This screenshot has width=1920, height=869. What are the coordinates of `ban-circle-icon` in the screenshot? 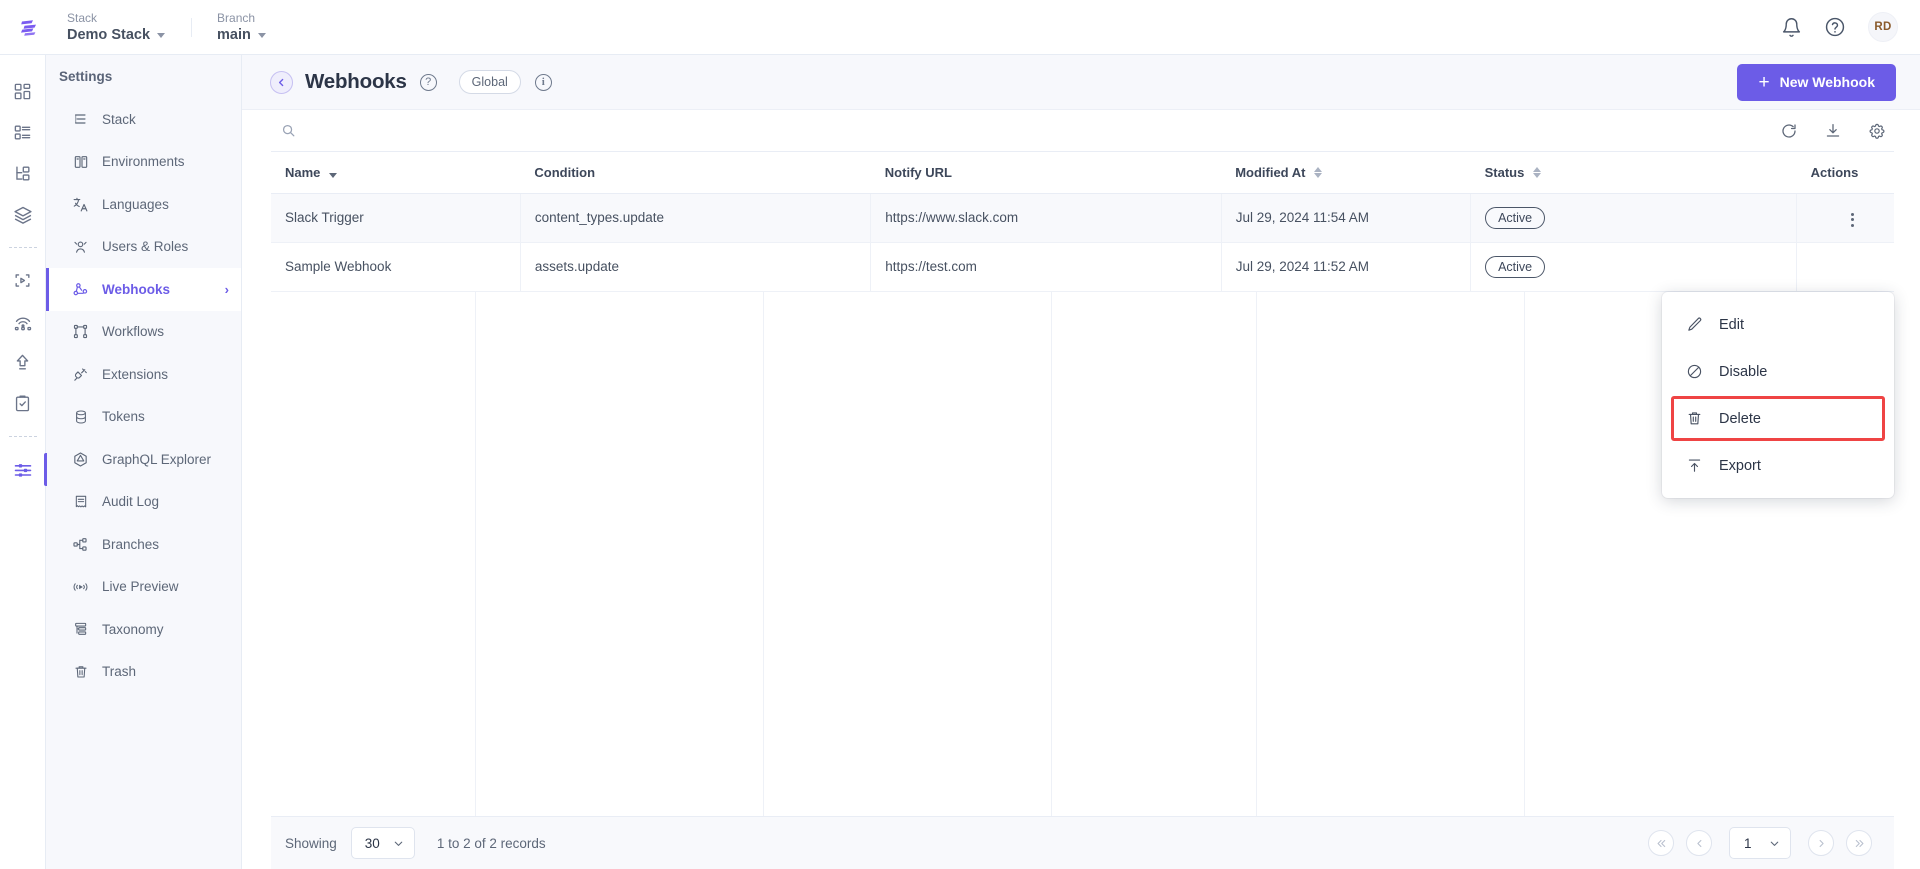 It's located at (1694, 372).